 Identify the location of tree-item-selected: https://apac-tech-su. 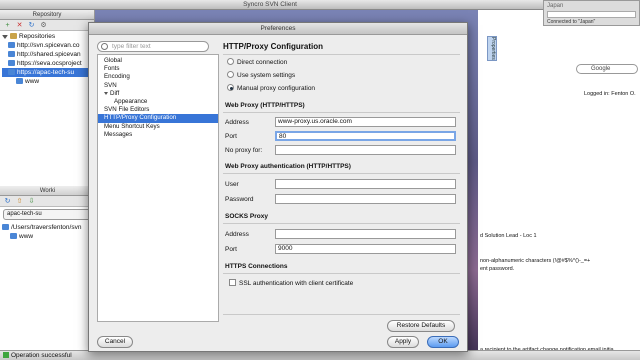
(47, 72).